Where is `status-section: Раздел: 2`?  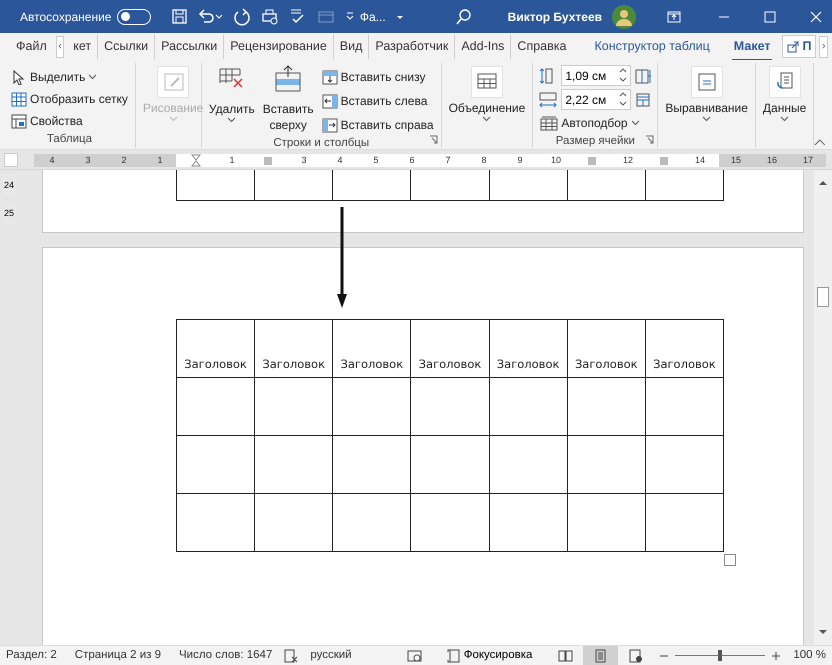
status-section: Раздел: 2 is located at coordinates (31, 655).